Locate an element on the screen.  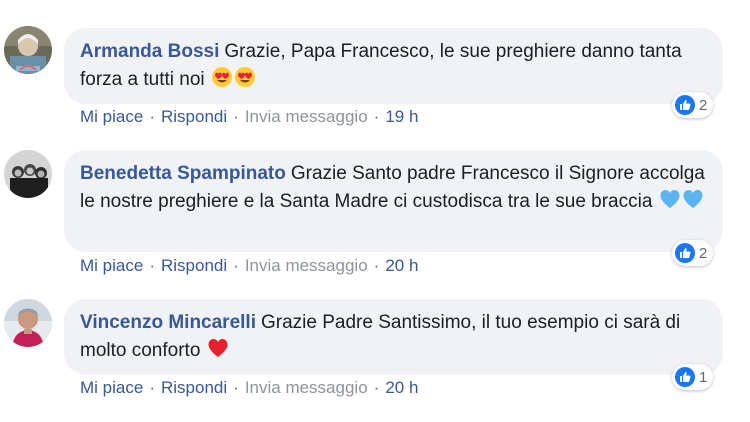
reaction-count: 1 is located at coordinates (693, 377).